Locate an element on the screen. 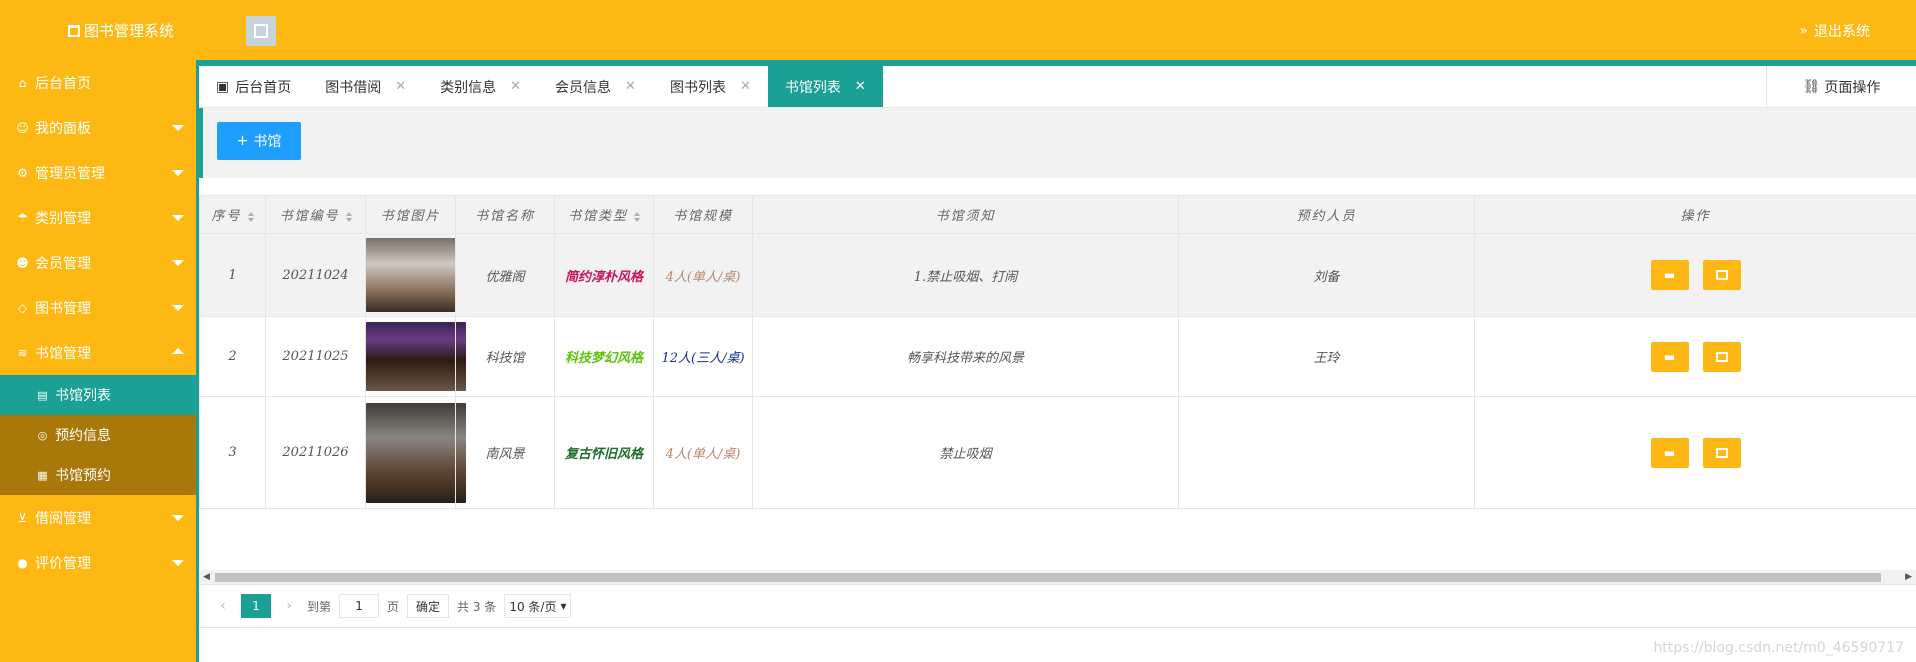 This screenshot has width=1916, height=662. tab-category-info: 类别信息 ✕ is located at coordinates (480, 86).